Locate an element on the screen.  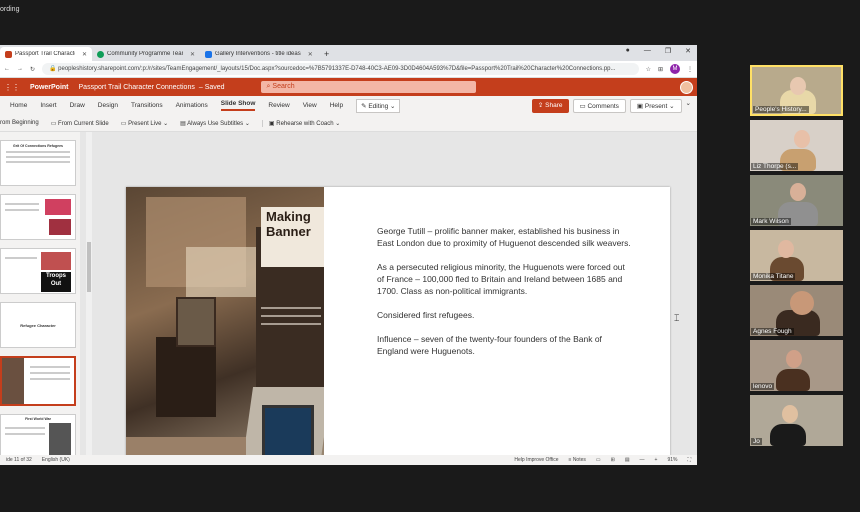
slide-thumbnail: First World War is located at coordinates (38, 437).